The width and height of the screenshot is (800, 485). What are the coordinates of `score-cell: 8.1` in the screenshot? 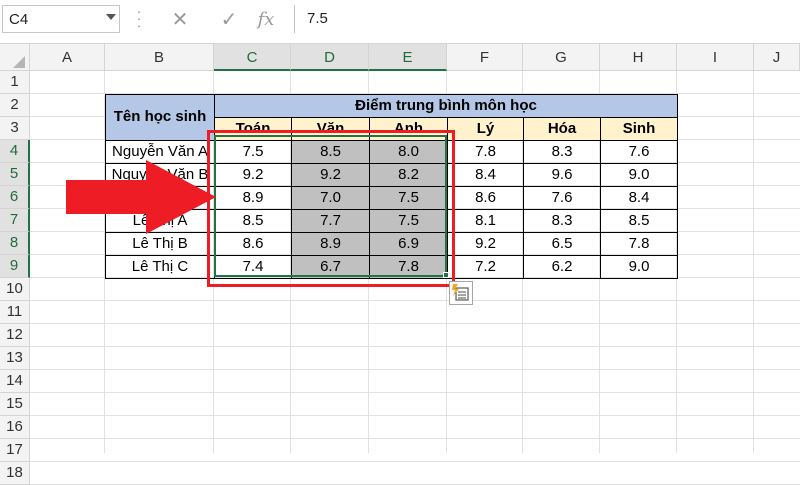 It's located at (485, 221).